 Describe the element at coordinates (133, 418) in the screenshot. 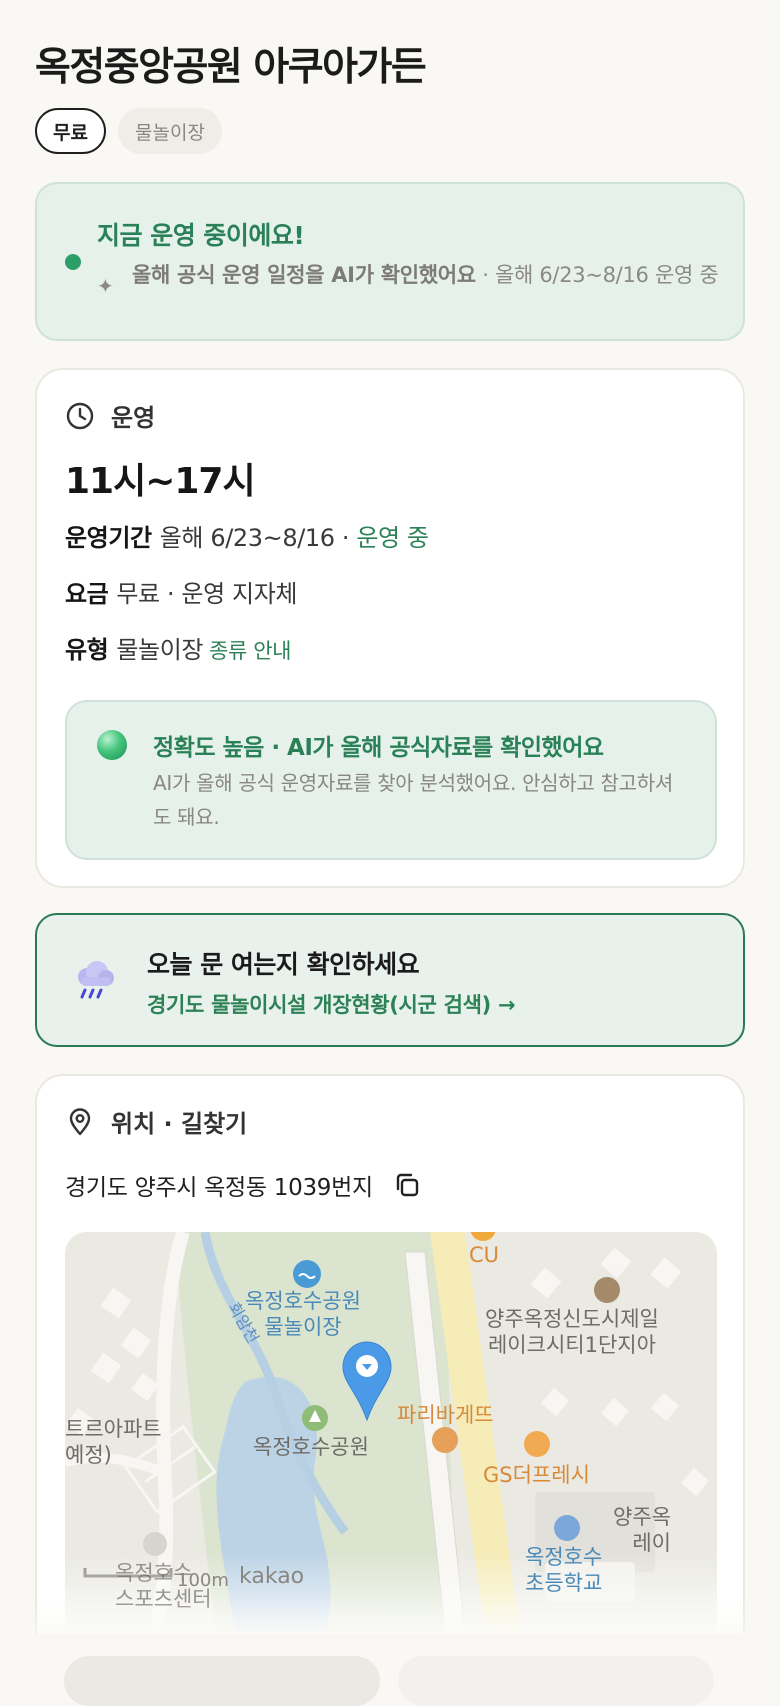

I see `operation-title: 운영` at that location.